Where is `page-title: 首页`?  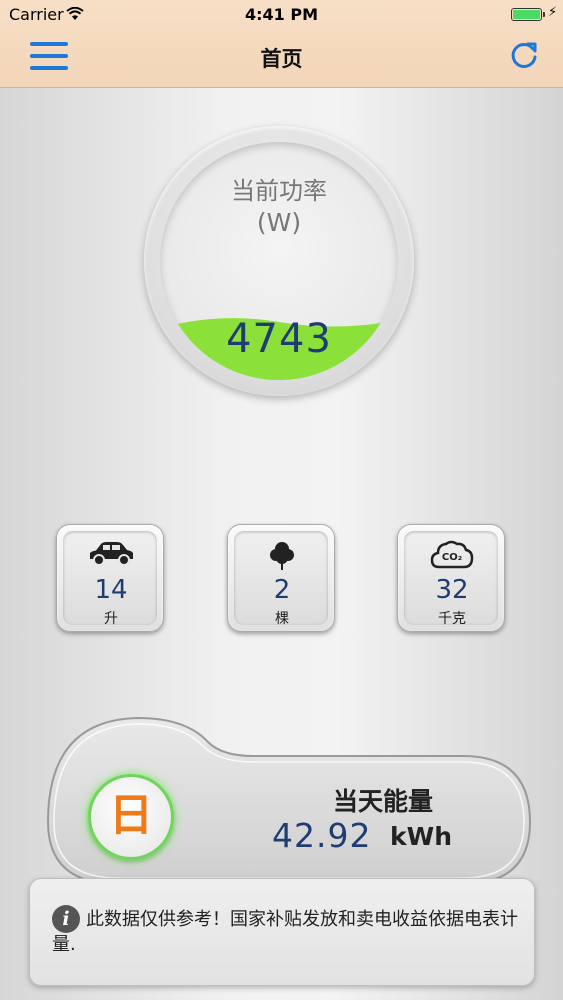
page-title: 首页 is located at coordinates (281, 59).